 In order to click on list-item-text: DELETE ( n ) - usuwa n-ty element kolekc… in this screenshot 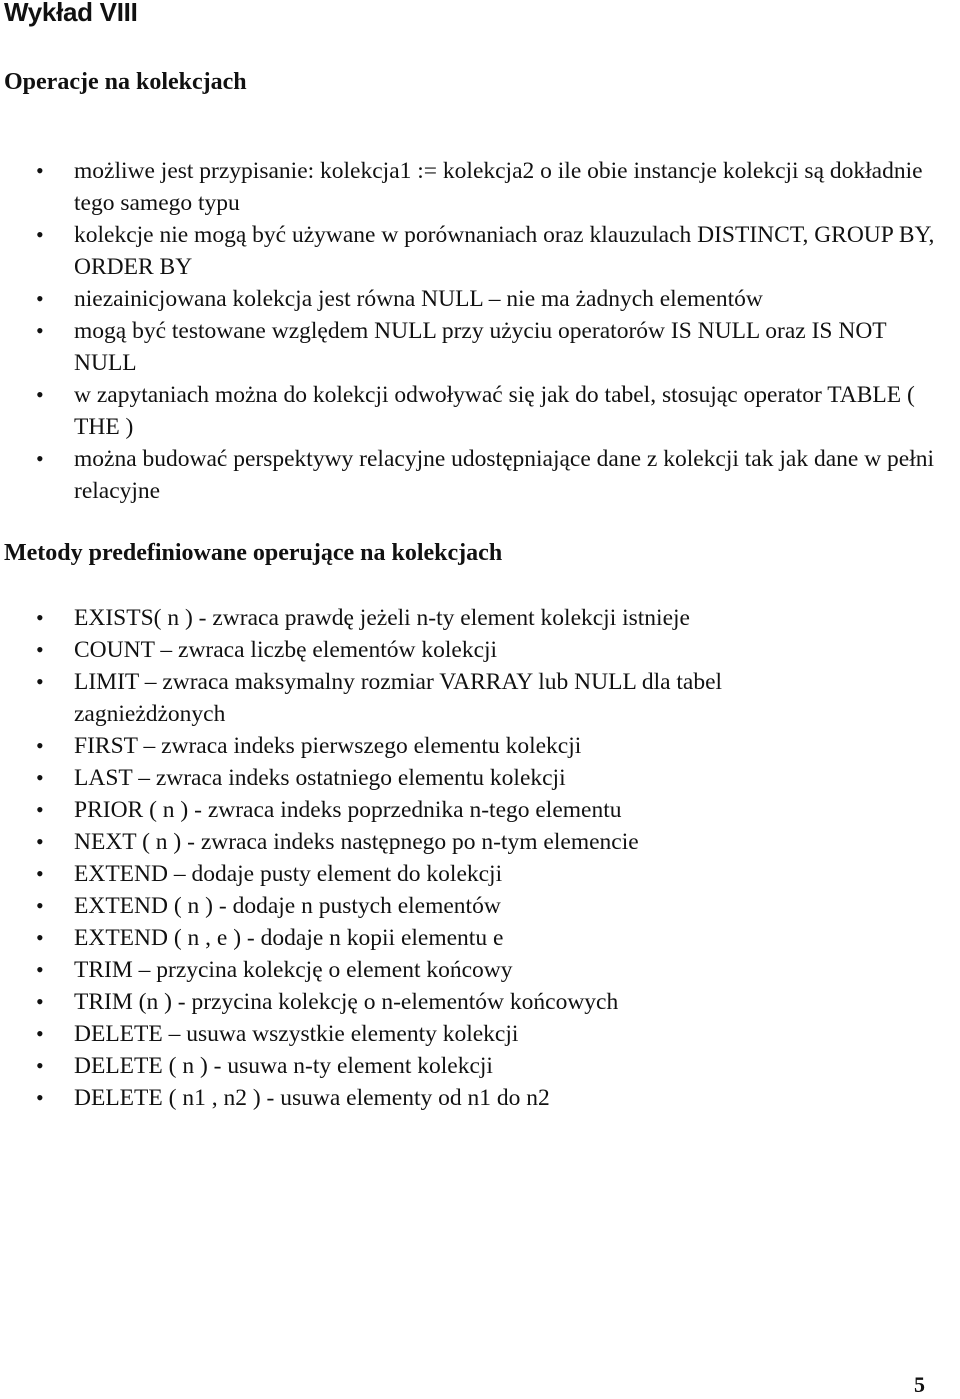, I will do `click(283, 1066)`.